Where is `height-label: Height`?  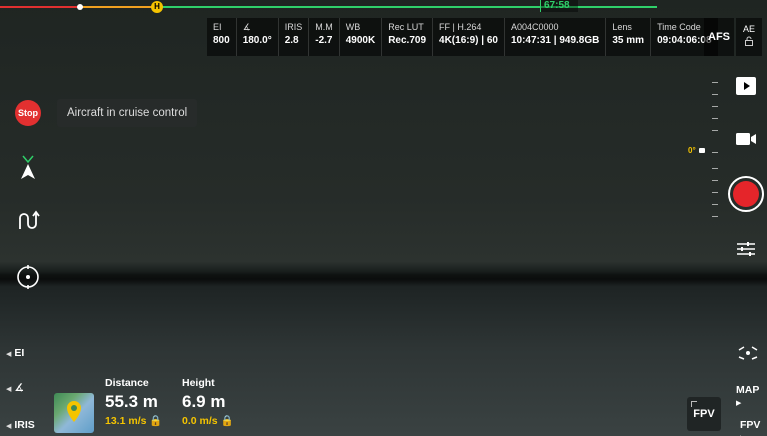 height-label: Height is located at coordinates (198, 383).